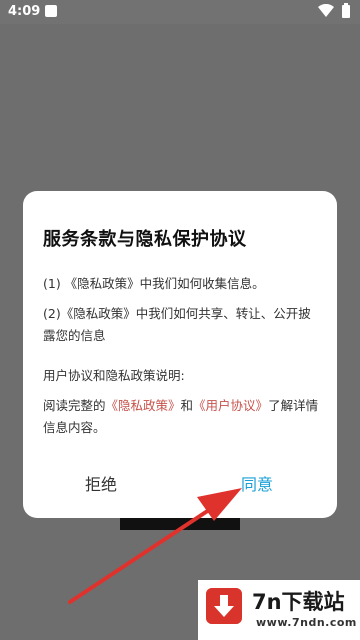  I want to click on note-prefix: 阅读完整的, so click(74, 405).